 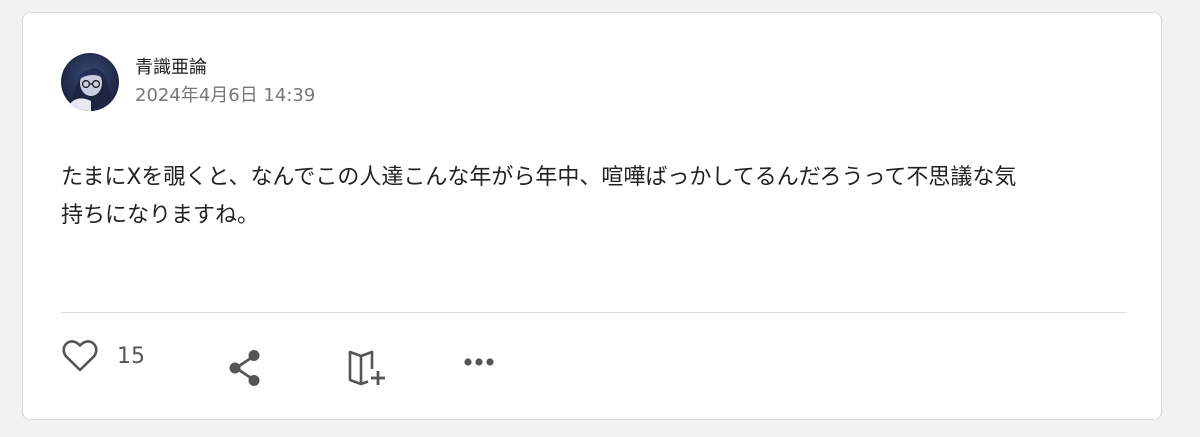 I want to click on like-button: 15, so click(x=103, y=356).